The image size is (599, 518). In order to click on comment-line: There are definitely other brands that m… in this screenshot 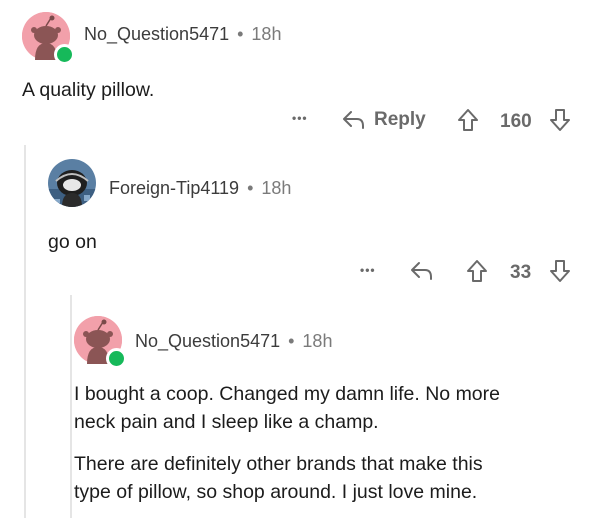, I will do `click(278, 464)`.